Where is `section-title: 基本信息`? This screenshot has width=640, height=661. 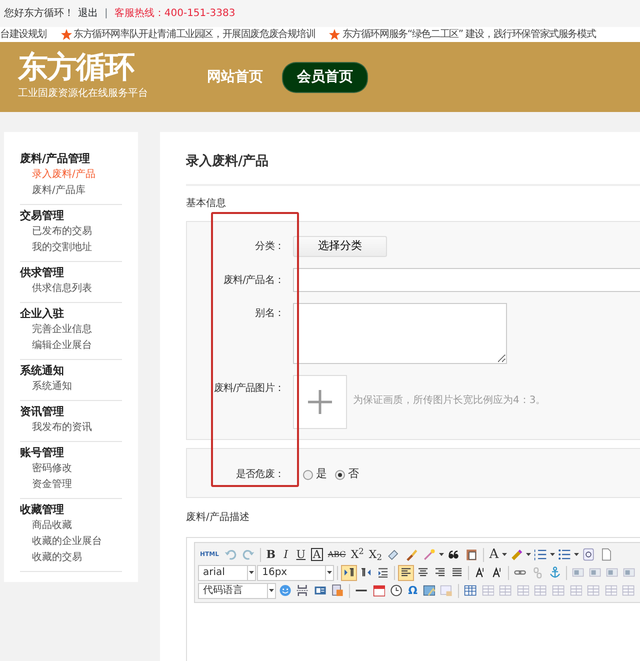 section-title: 基本信息 is located at coordinates (206, 203).